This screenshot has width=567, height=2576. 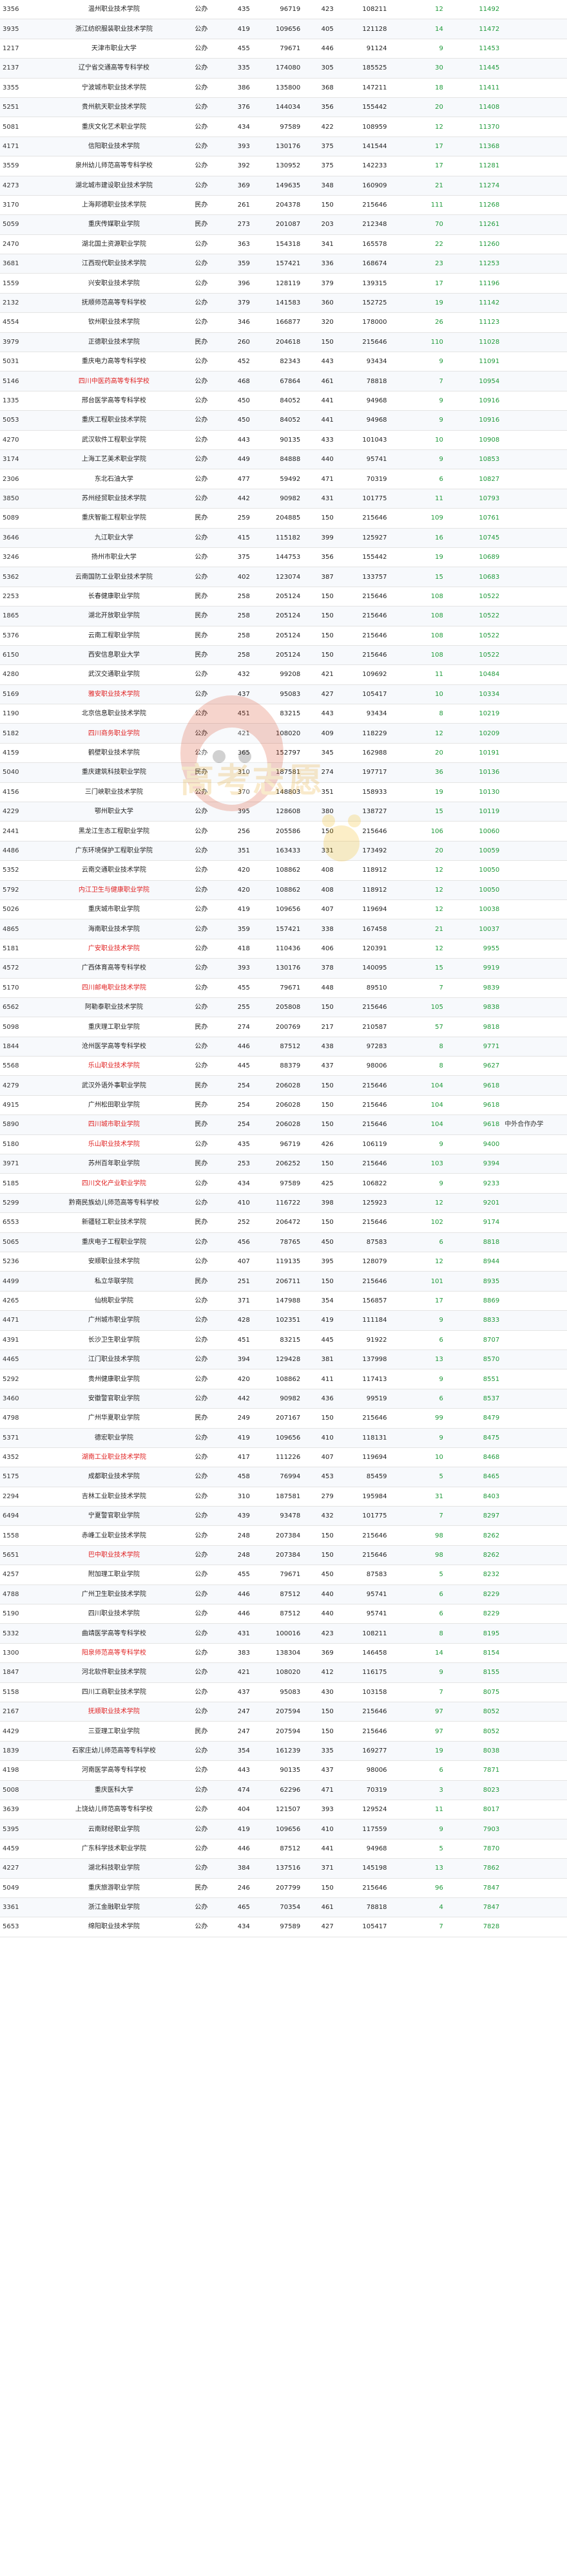 I want to click on rank-total-cell: 117413, so click(x=363, y=1379).